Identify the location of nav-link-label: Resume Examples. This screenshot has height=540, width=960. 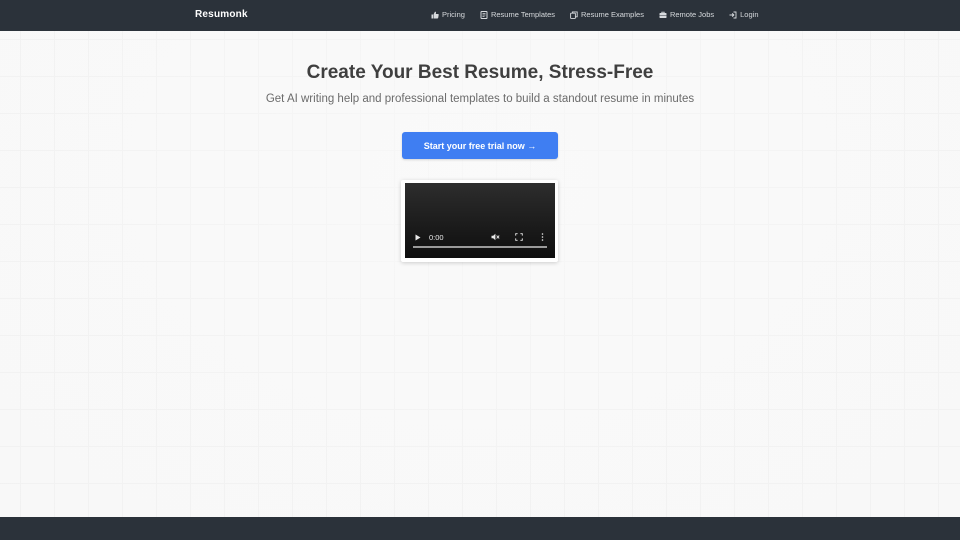
(612, 14).